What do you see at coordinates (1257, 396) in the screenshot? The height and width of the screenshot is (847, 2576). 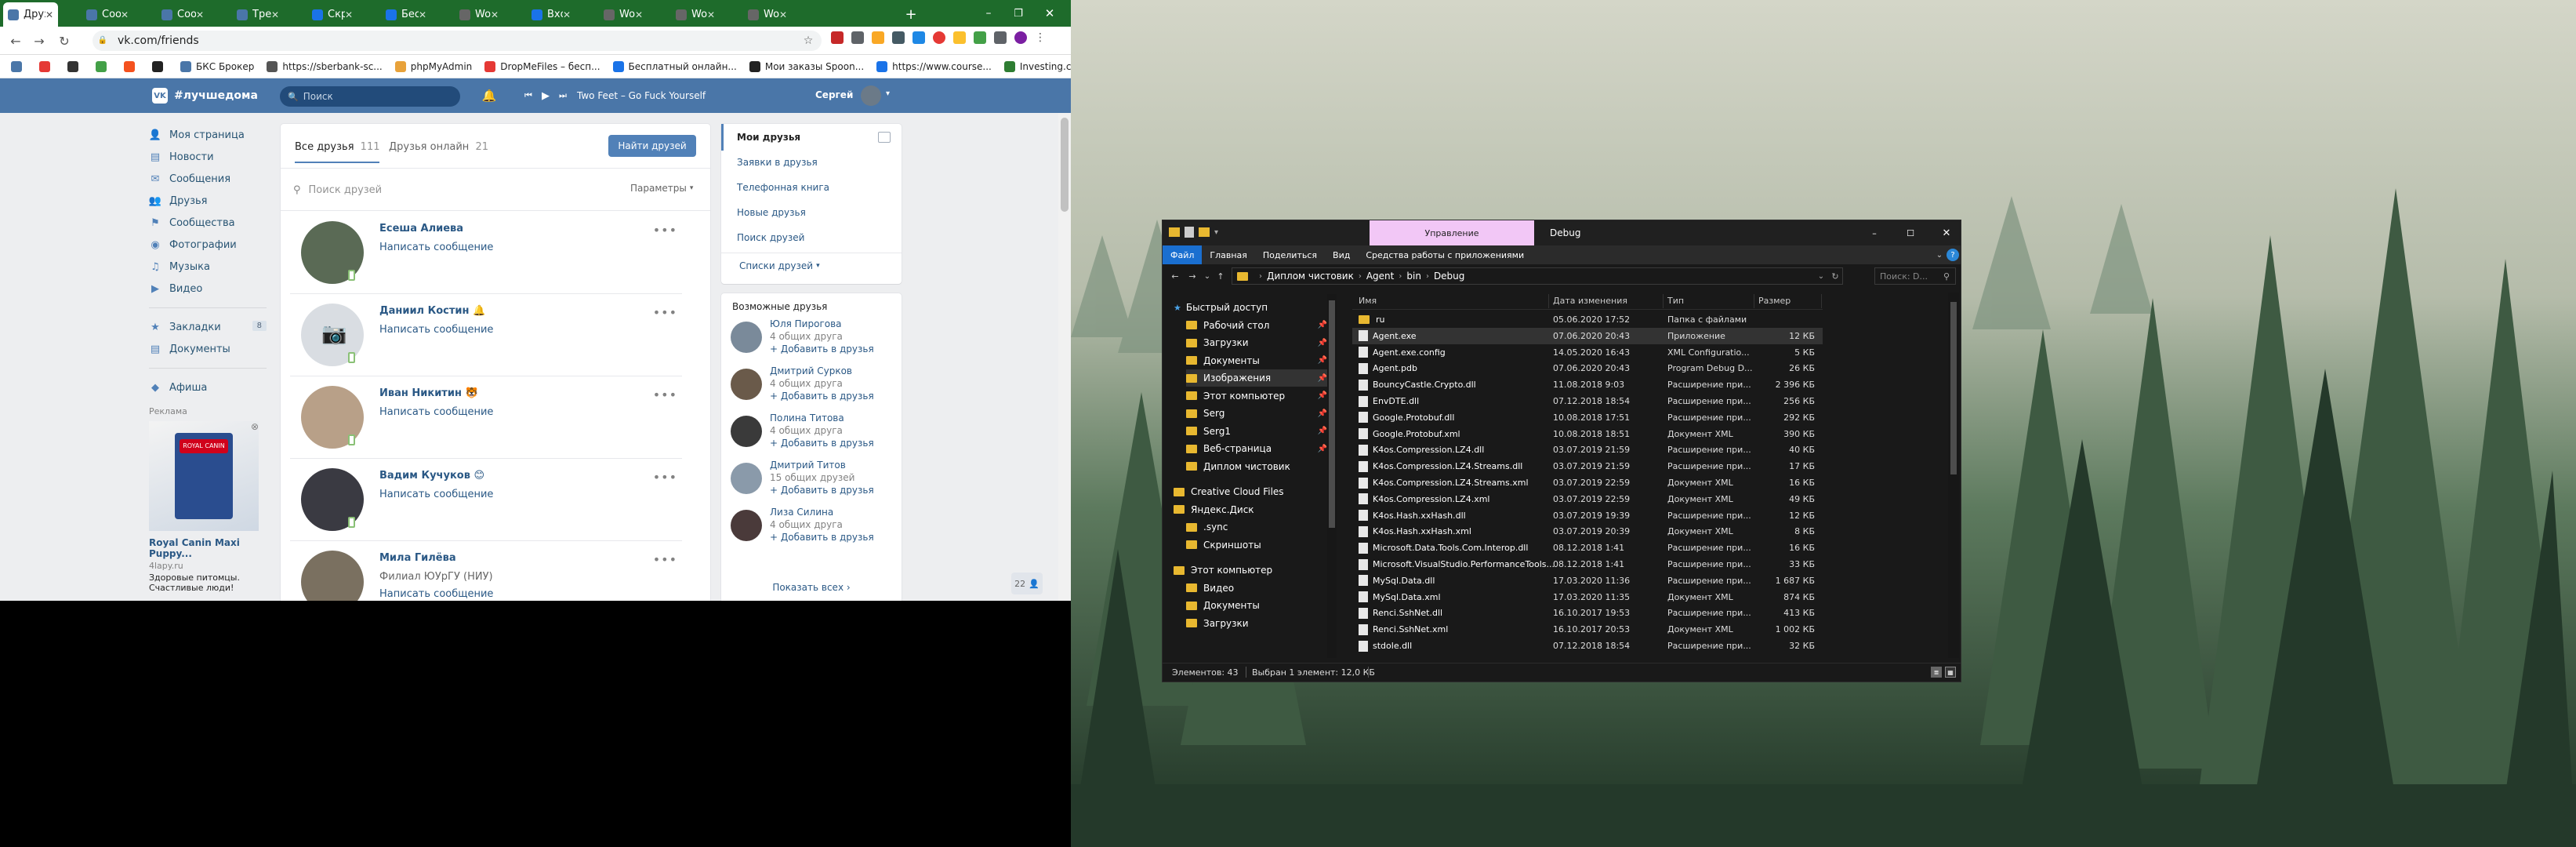 I see `nav-item: Этот компьютер 📌` at bounding box center [1257, 396].